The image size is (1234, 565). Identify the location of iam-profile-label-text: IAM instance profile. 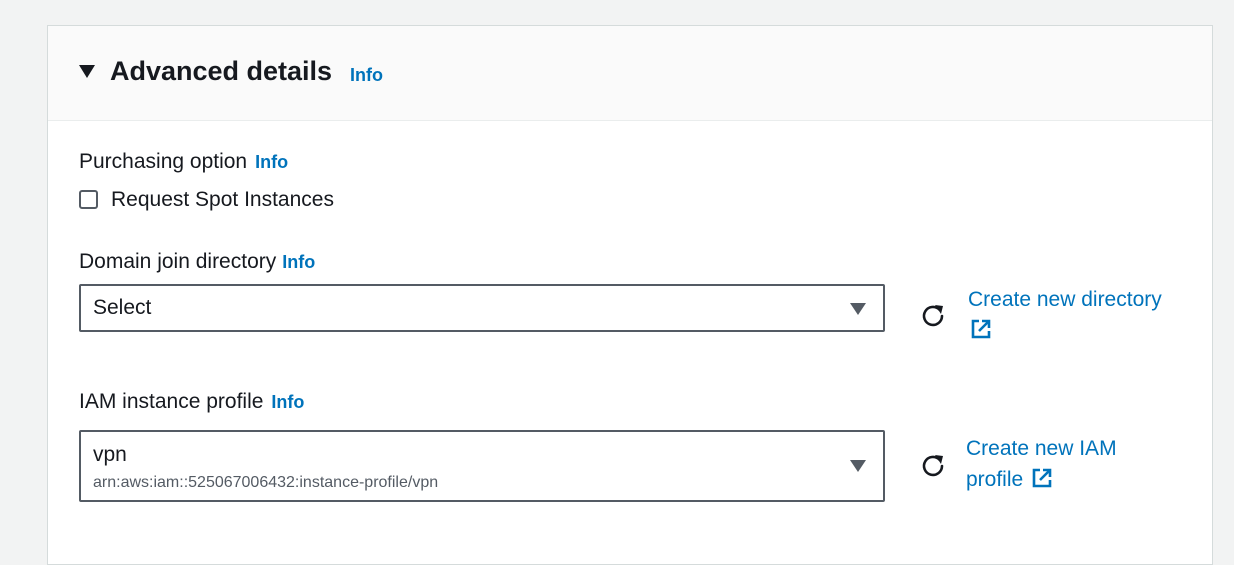
(171, 401).